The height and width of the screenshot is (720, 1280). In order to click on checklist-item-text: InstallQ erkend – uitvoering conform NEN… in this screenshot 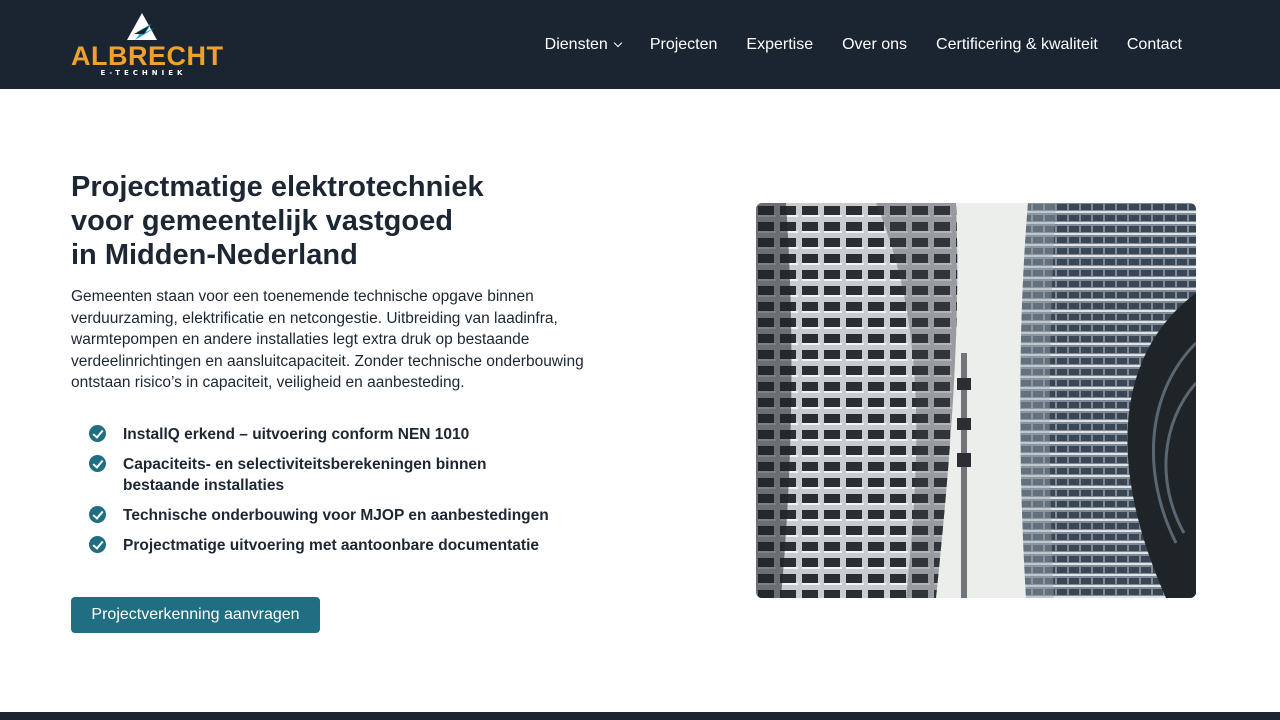, I will do `click(296, 434)`.